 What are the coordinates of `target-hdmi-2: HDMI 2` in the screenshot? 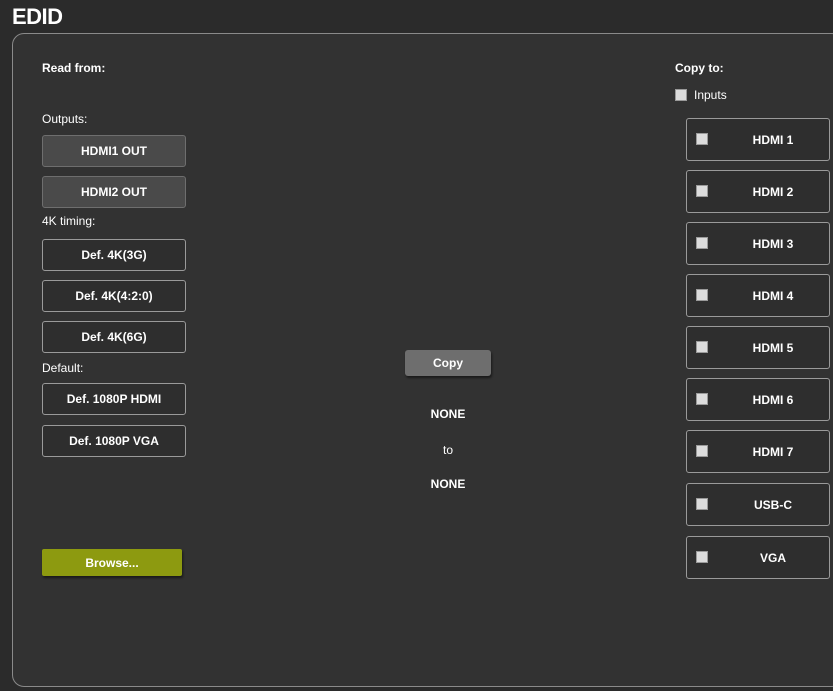 It's located at (758, 191).